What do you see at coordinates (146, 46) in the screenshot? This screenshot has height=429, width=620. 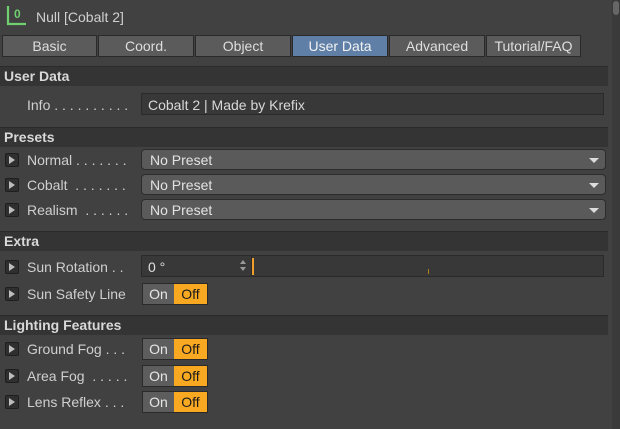 I see `tab-coord: Coord.` at bounding box center [146, 46].